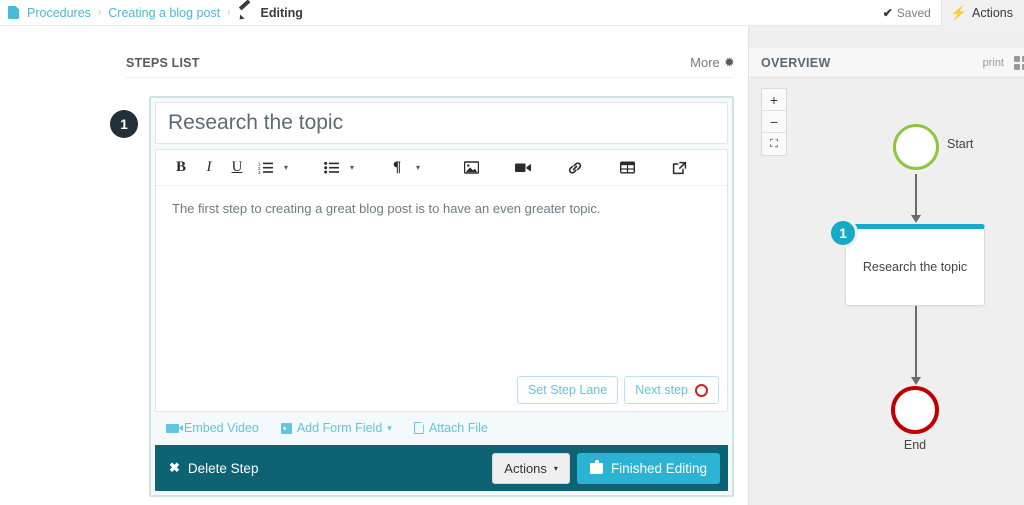  I want to click on actions-button: ⚡ Actions, so click(982, 13).